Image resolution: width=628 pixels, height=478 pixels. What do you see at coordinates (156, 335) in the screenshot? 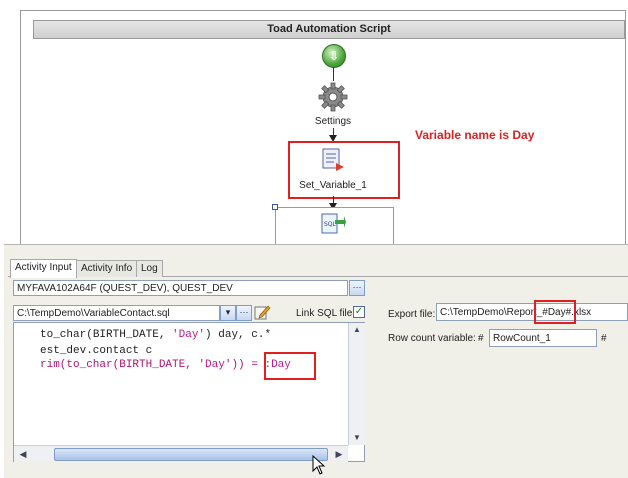
I see `sql-line-1: to_char(BIRTH_DATE, 'Day') day, c.*` at bounding box center [156, 335].